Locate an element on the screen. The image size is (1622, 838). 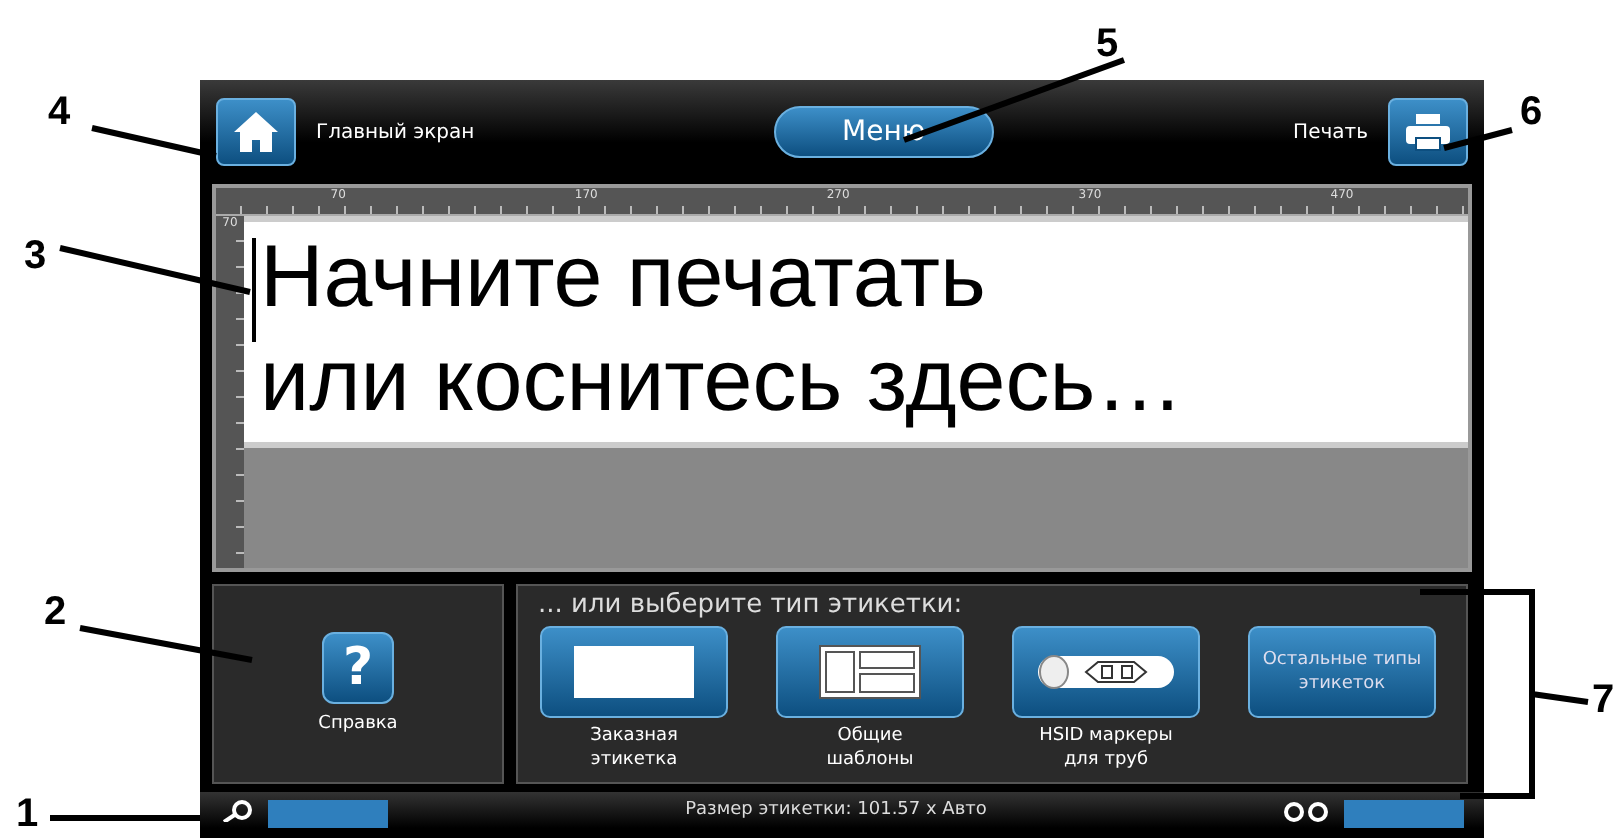
callout-number: 4 is located at coordinates (59, 112).